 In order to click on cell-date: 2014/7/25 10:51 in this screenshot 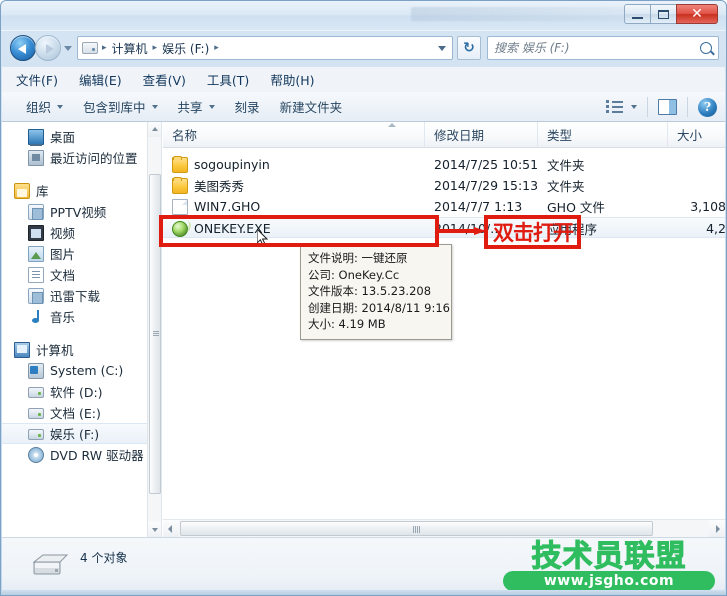, I will do `click(486, 164)`.